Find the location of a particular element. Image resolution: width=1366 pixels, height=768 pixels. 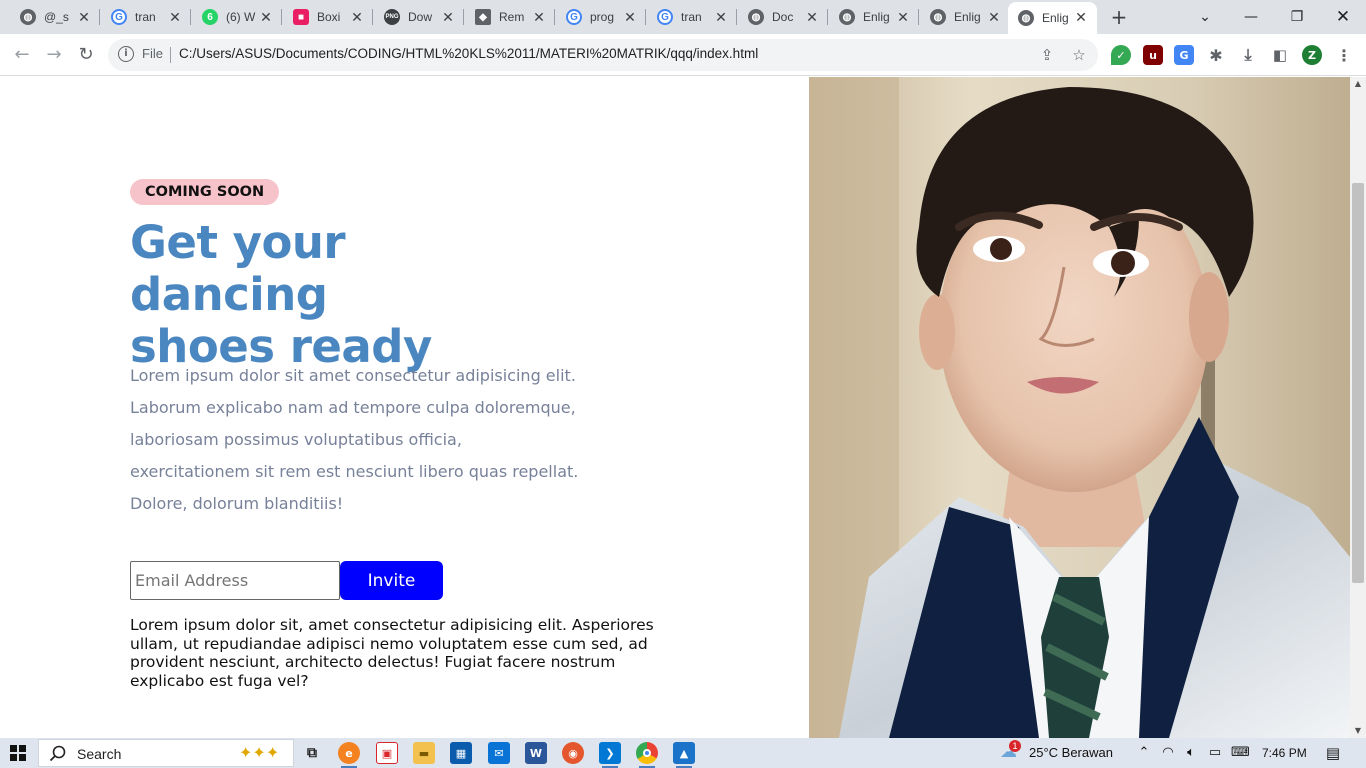

tab-title: Doc is located at coordinates (783, 17).